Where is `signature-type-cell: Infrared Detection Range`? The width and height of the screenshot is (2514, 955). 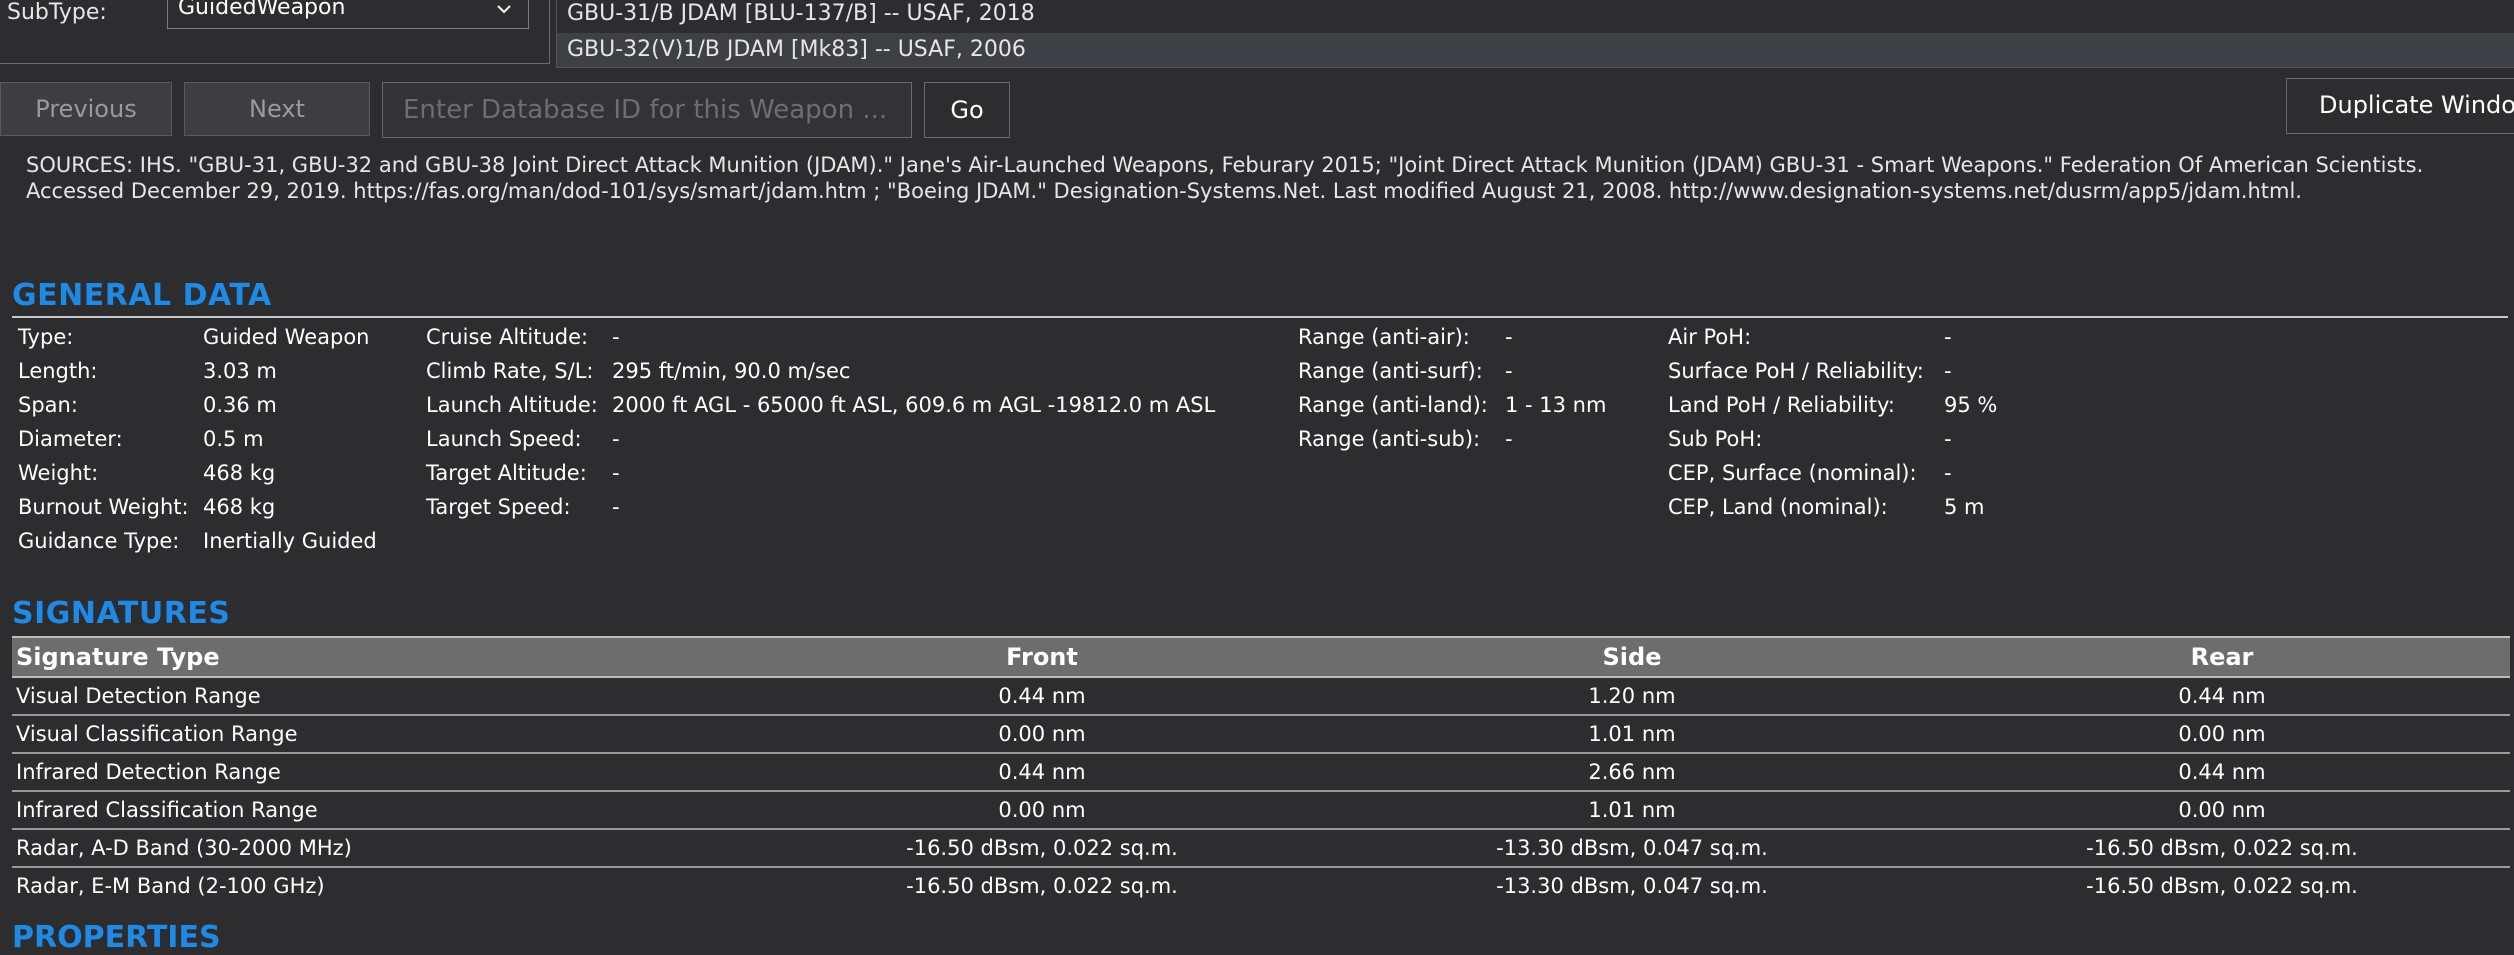 signature-type-cell: Infrared Detection Range is located at coordinates (148, 772).